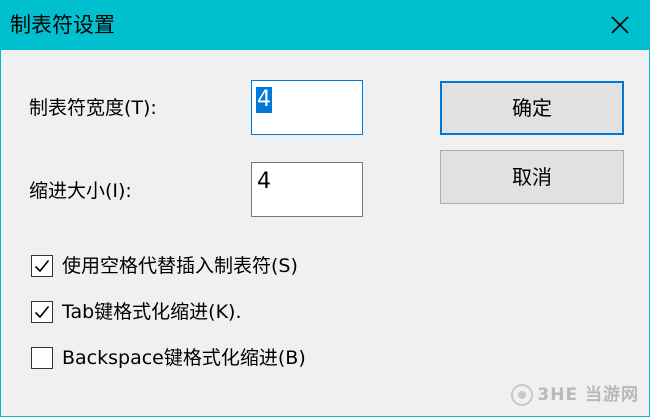 The image size is (650, 417). What do you see at coordinates (522, 395) in the screenshot?
I see `watermark-logo-icon` at bounding box center [522, 395].